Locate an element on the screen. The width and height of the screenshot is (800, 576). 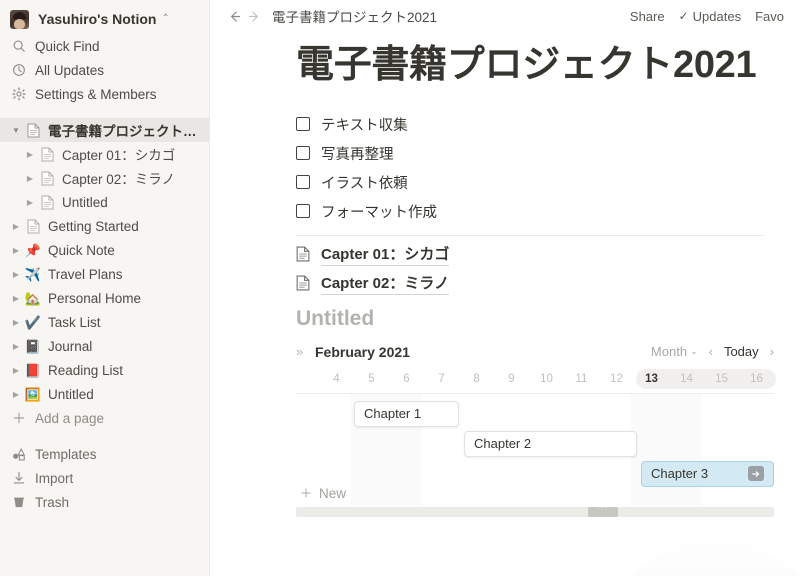
sidebar-item-capter-02: ▶ Capter 02：ミラノ is located at coordinates (104, 178).